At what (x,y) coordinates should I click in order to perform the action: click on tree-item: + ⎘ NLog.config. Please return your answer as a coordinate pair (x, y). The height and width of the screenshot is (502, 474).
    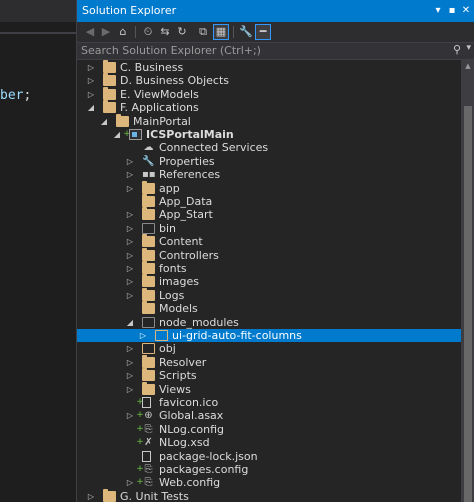
    Looking at the image, I should click on (269, 429).